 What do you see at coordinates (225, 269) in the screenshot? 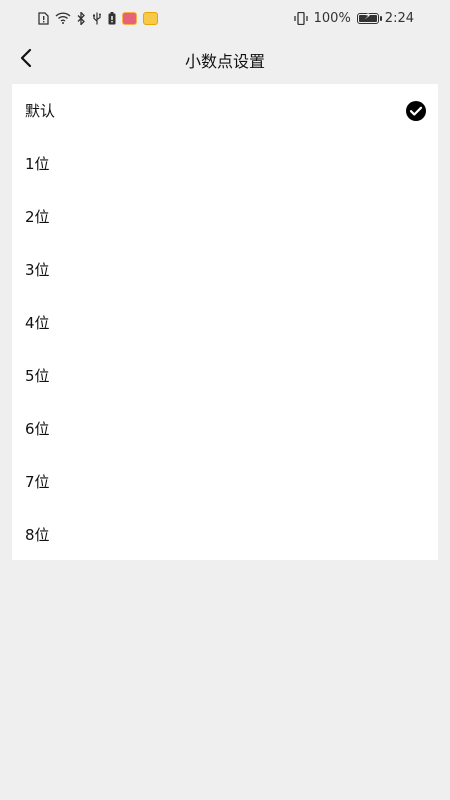
I see `option-3: 3位` at bounding box center [225, 269].